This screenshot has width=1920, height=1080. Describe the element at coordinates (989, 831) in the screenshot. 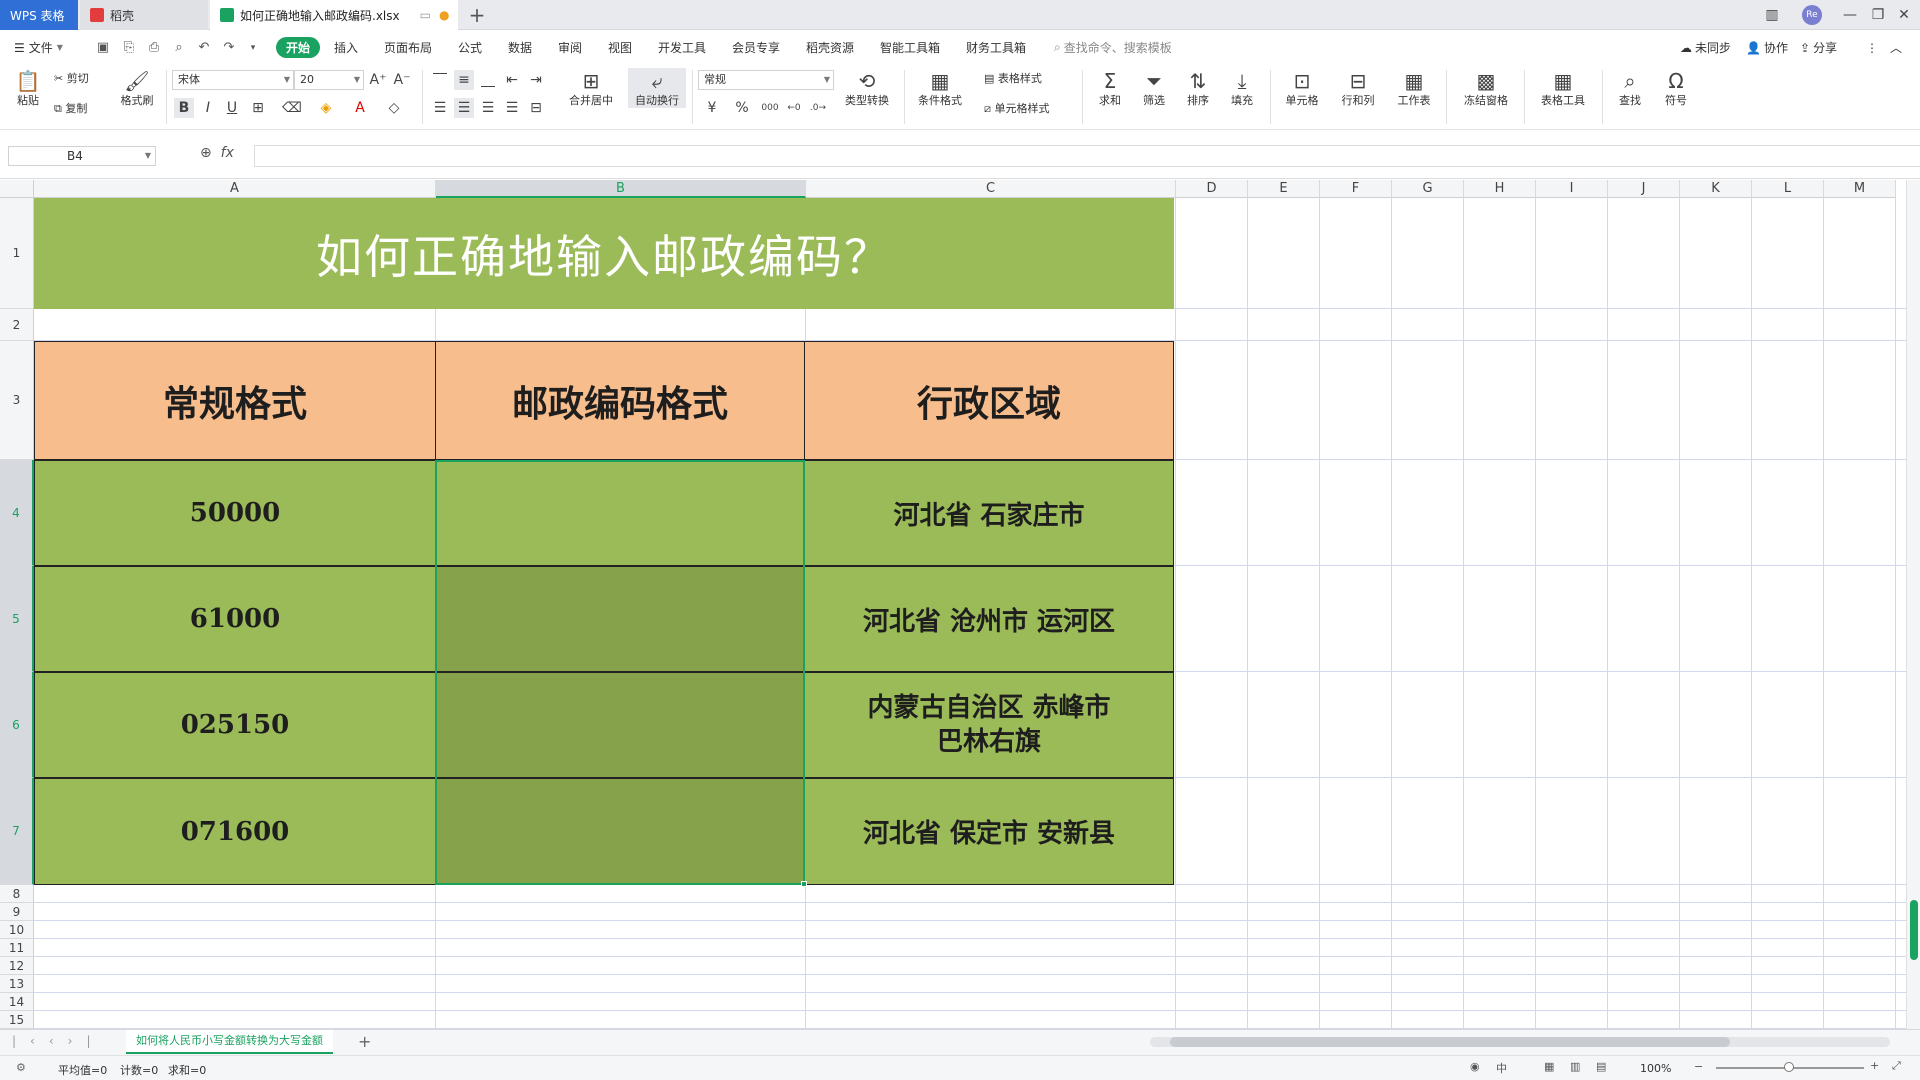

I see `region-cell-c7: 河北省 保定市 安新县` at that location.